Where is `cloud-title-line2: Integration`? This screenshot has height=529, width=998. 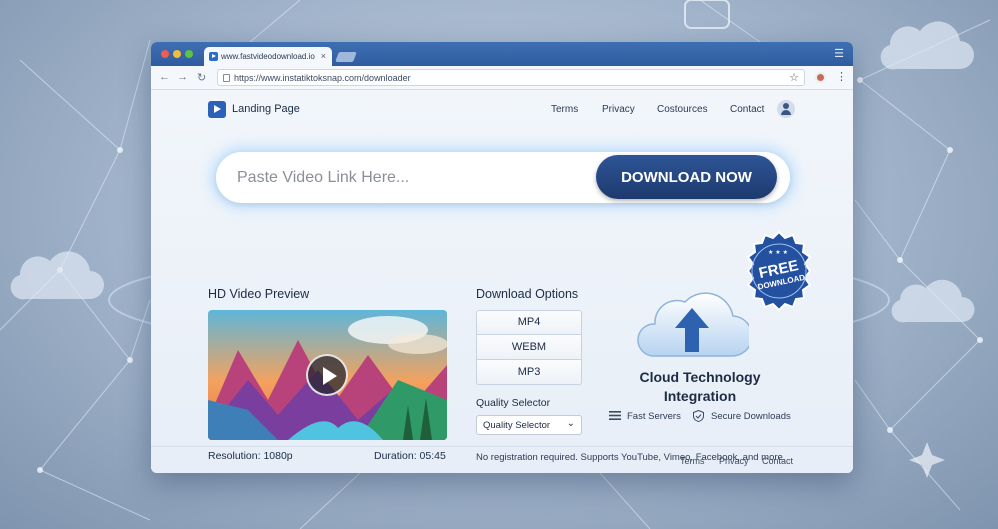
cloud-title-line2: Integration is located at coordinates (700, 396).